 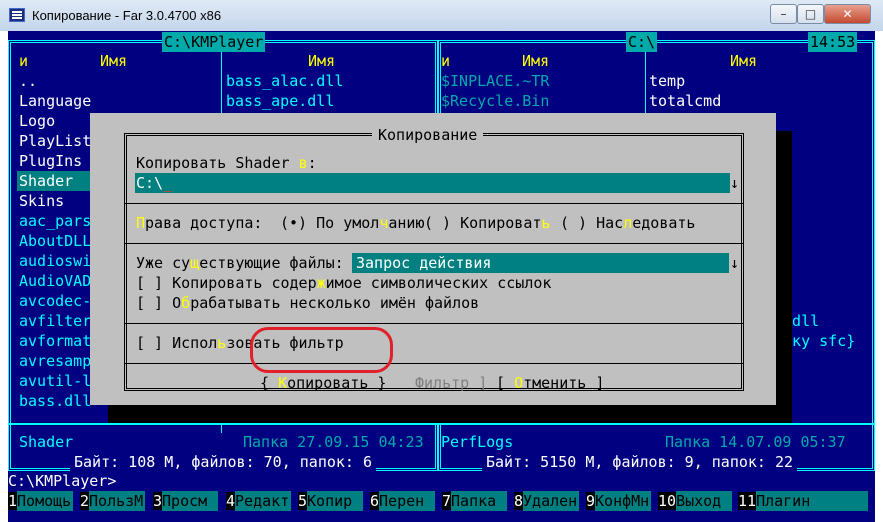 I want to click on left-panel-status-divider, so click(x=223, y=424).